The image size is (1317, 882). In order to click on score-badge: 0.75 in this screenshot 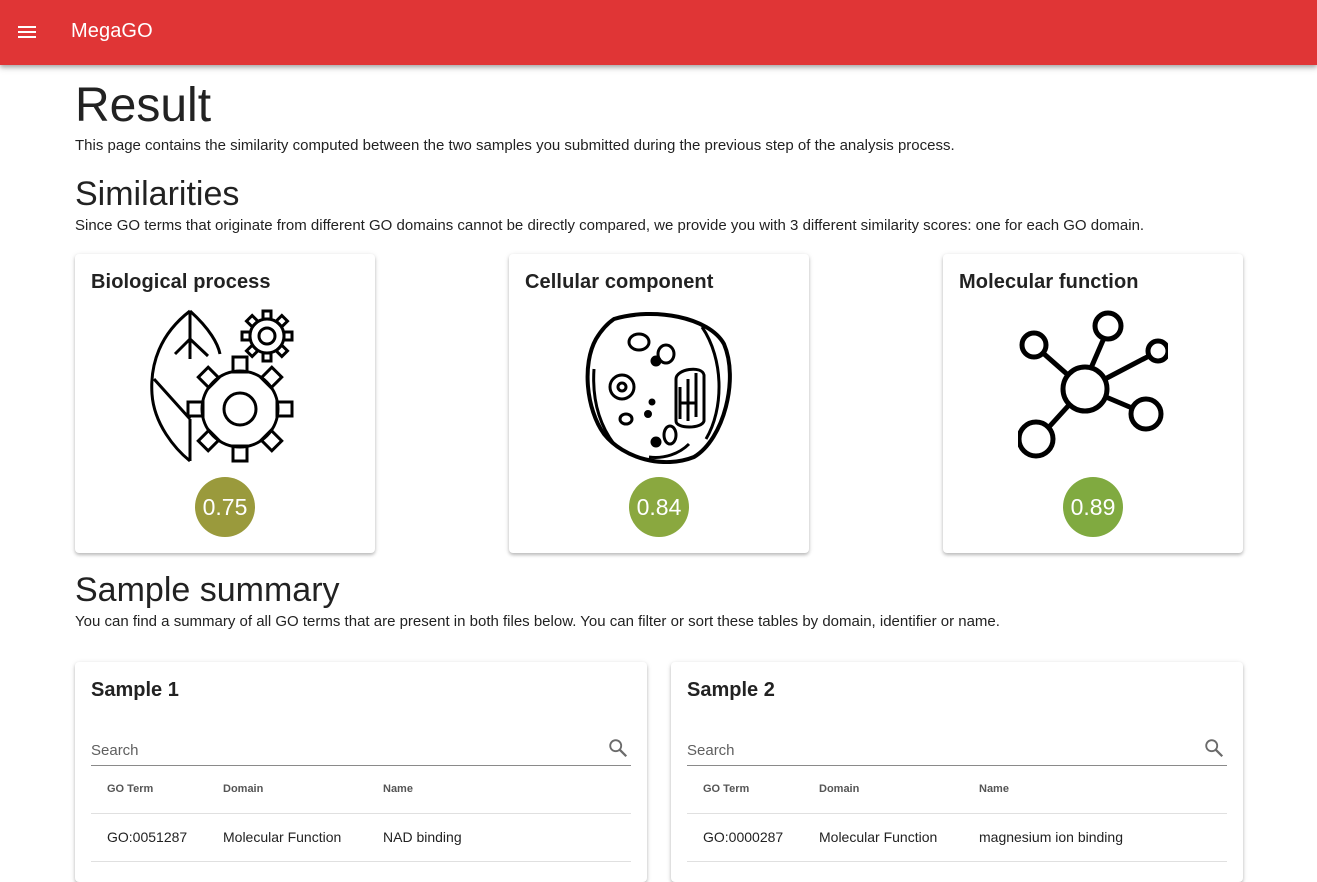, I will do `click(225, 507)`.